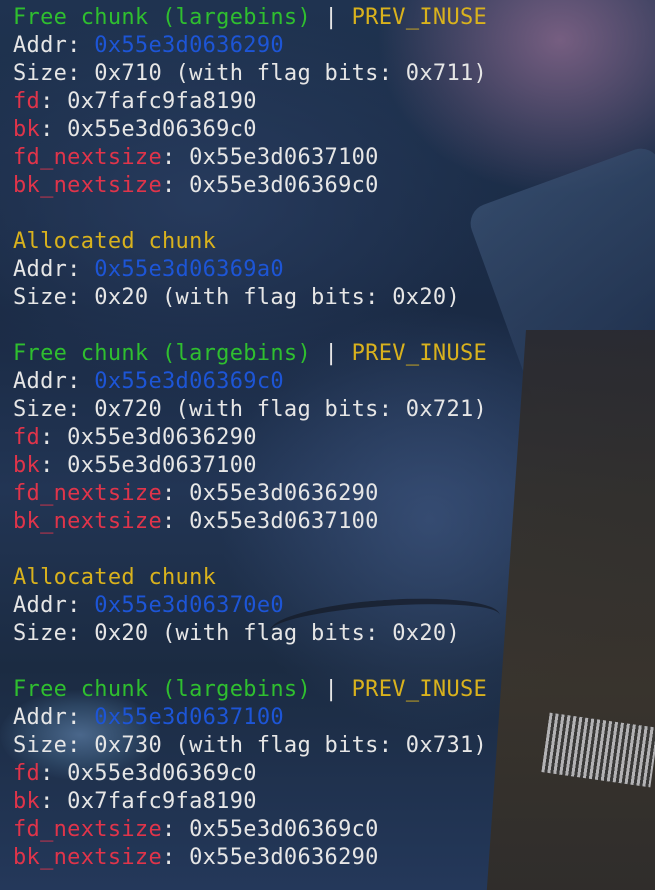 The height and width of the screenshot is (890, 655). Describe the element at coordinates (148, 129) in the screenshot. I see `bk-value: : 0x55e3d06369c0` at that location.